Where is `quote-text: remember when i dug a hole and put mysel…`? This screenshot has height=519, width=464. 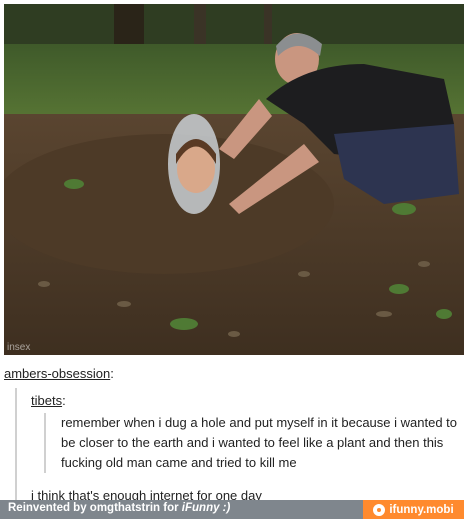
quote-text: remember when i dug a hole and put mysel… is located at coordinates (254, 443).